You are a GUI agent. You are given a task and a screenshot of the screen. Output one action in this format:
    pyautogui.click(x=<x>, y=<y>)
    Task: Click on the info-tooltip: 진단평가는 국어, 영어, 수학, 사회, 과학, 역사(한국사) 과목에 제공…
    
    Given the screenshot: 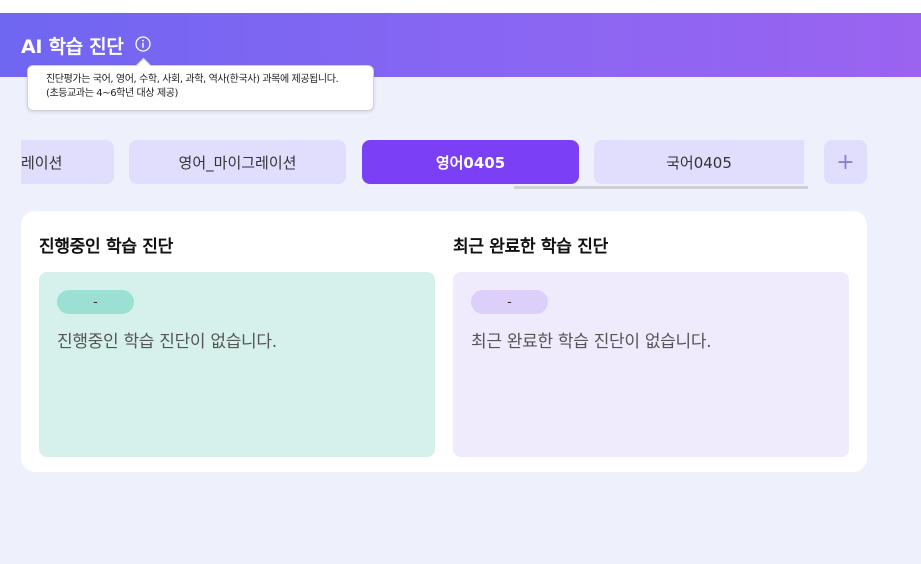 What is the action you would take?
    pyautogui.click(x=200, y=84)
    